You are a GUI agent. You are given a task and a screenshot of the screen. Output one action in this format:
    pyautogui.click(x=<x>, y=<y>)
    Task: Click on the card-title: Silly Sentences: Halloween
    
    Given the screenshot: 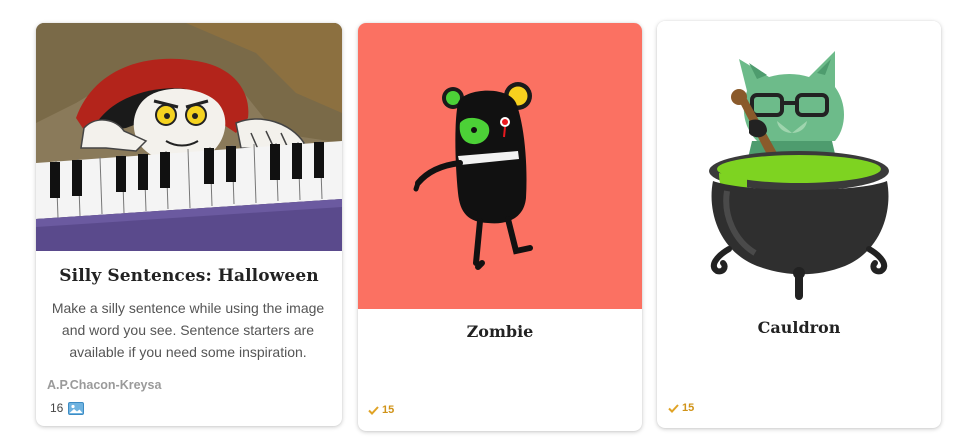 What is the action you would take?
    pyautogui.click(x=189, y=276)
    